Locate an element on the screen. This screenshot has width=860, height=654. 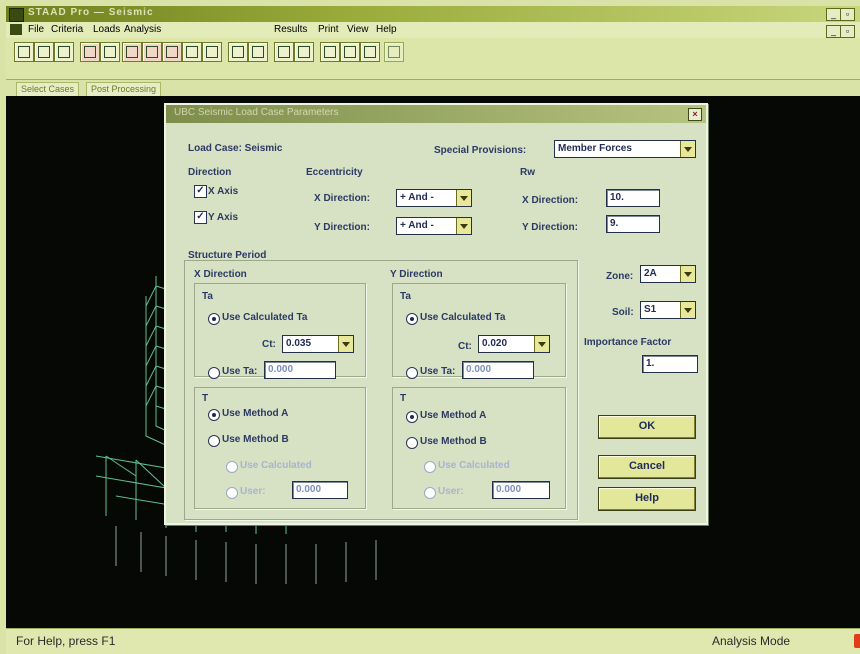
help-pointer-icon is located at coordinates (370, 52).